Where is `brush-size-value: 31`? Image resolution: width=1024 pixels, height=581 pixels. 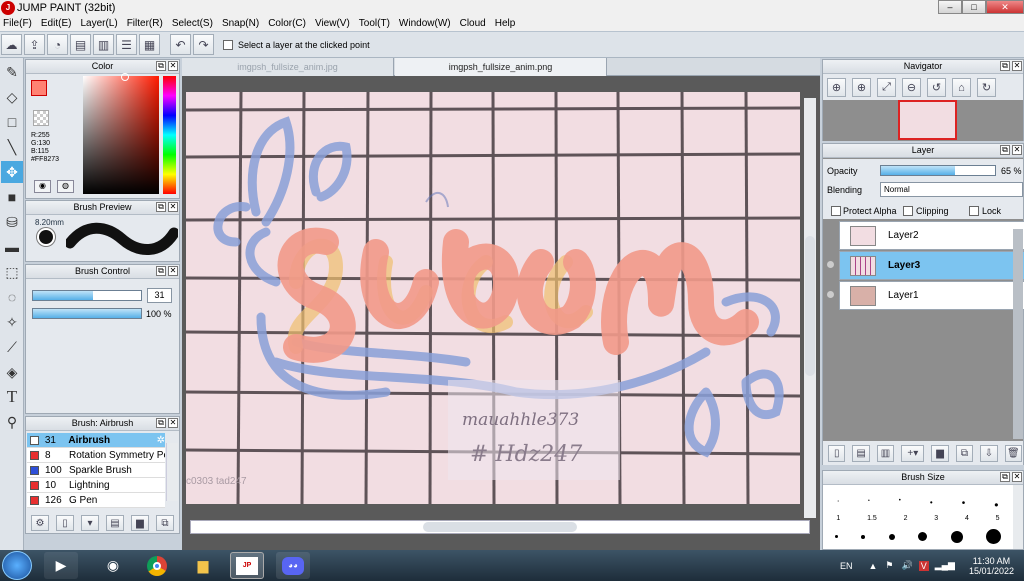 brush-size-value: 31 is located at coordinates (159, 295).